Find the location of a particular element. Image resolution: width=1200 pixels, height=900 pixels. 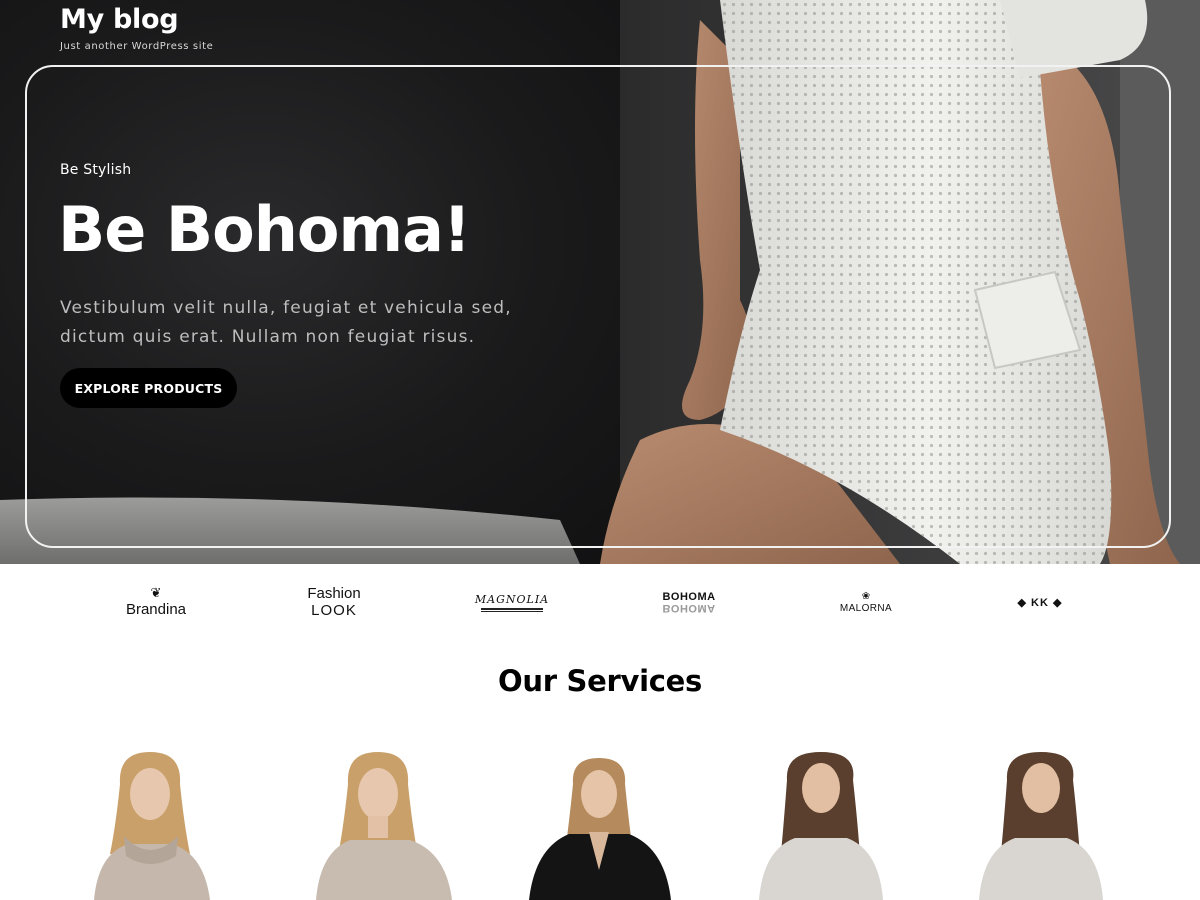

brand-logo-bohoma: BOHOMA BOHOMA is located at coordinates (689, 602).